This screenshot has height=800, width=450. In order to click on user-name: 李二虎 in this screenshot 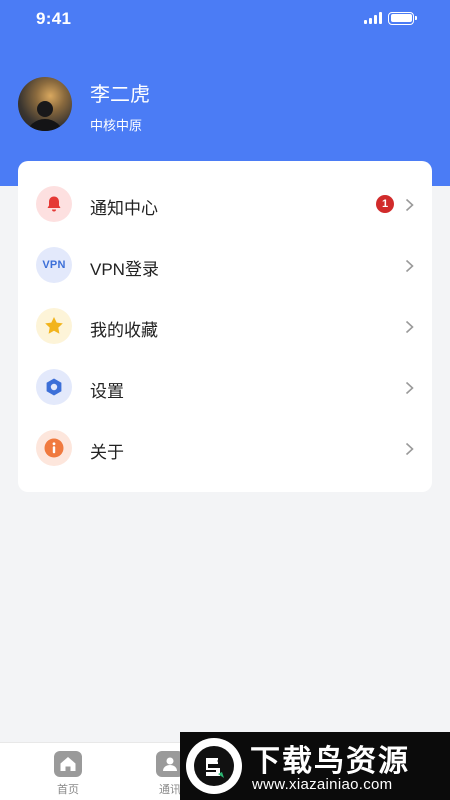, I will do `click(120, 95)`.